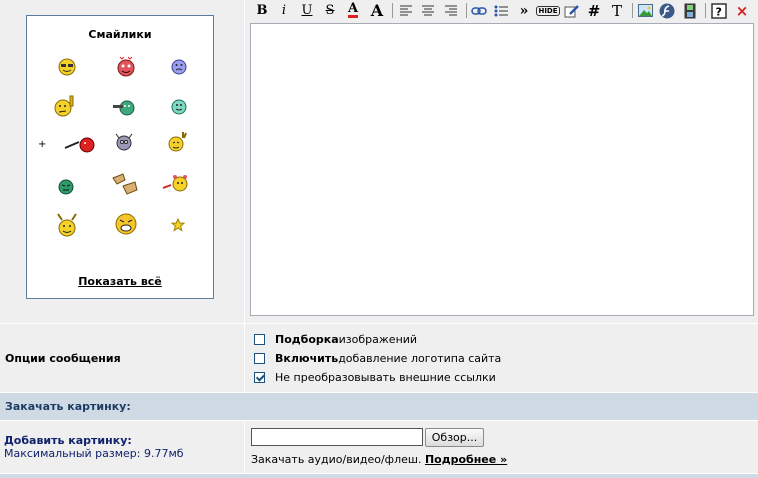 The width and height of the screenshot is (758, 478). I want to click on option-no-link-convert: Не преобразовывать внешние ссылки, so click(375, 377).